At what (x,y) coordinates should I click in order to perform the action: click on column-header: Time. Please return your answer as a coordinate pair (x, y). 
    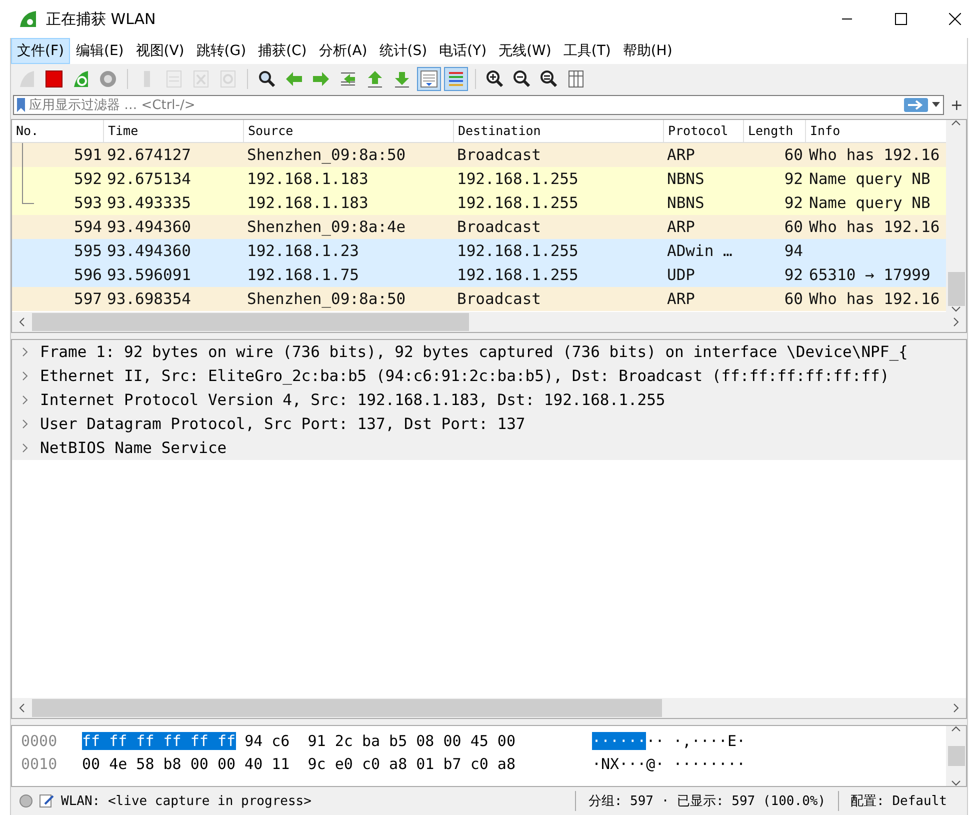
    Looking at the image, I should click on (174, 131).